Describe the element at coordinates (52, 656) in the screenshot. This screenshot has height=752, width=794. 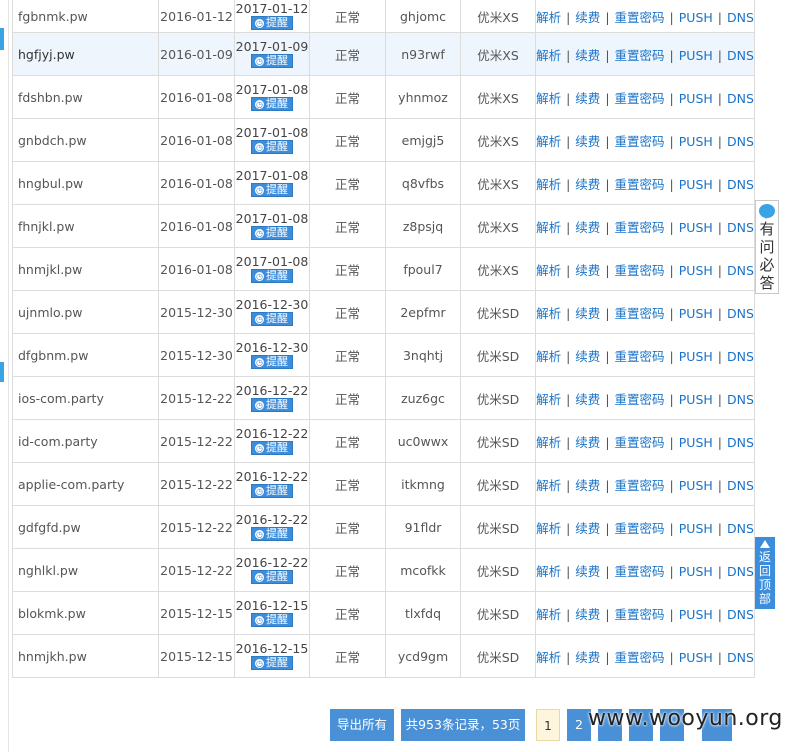
I see `domain-name: hnmjkh.pw` at that location.